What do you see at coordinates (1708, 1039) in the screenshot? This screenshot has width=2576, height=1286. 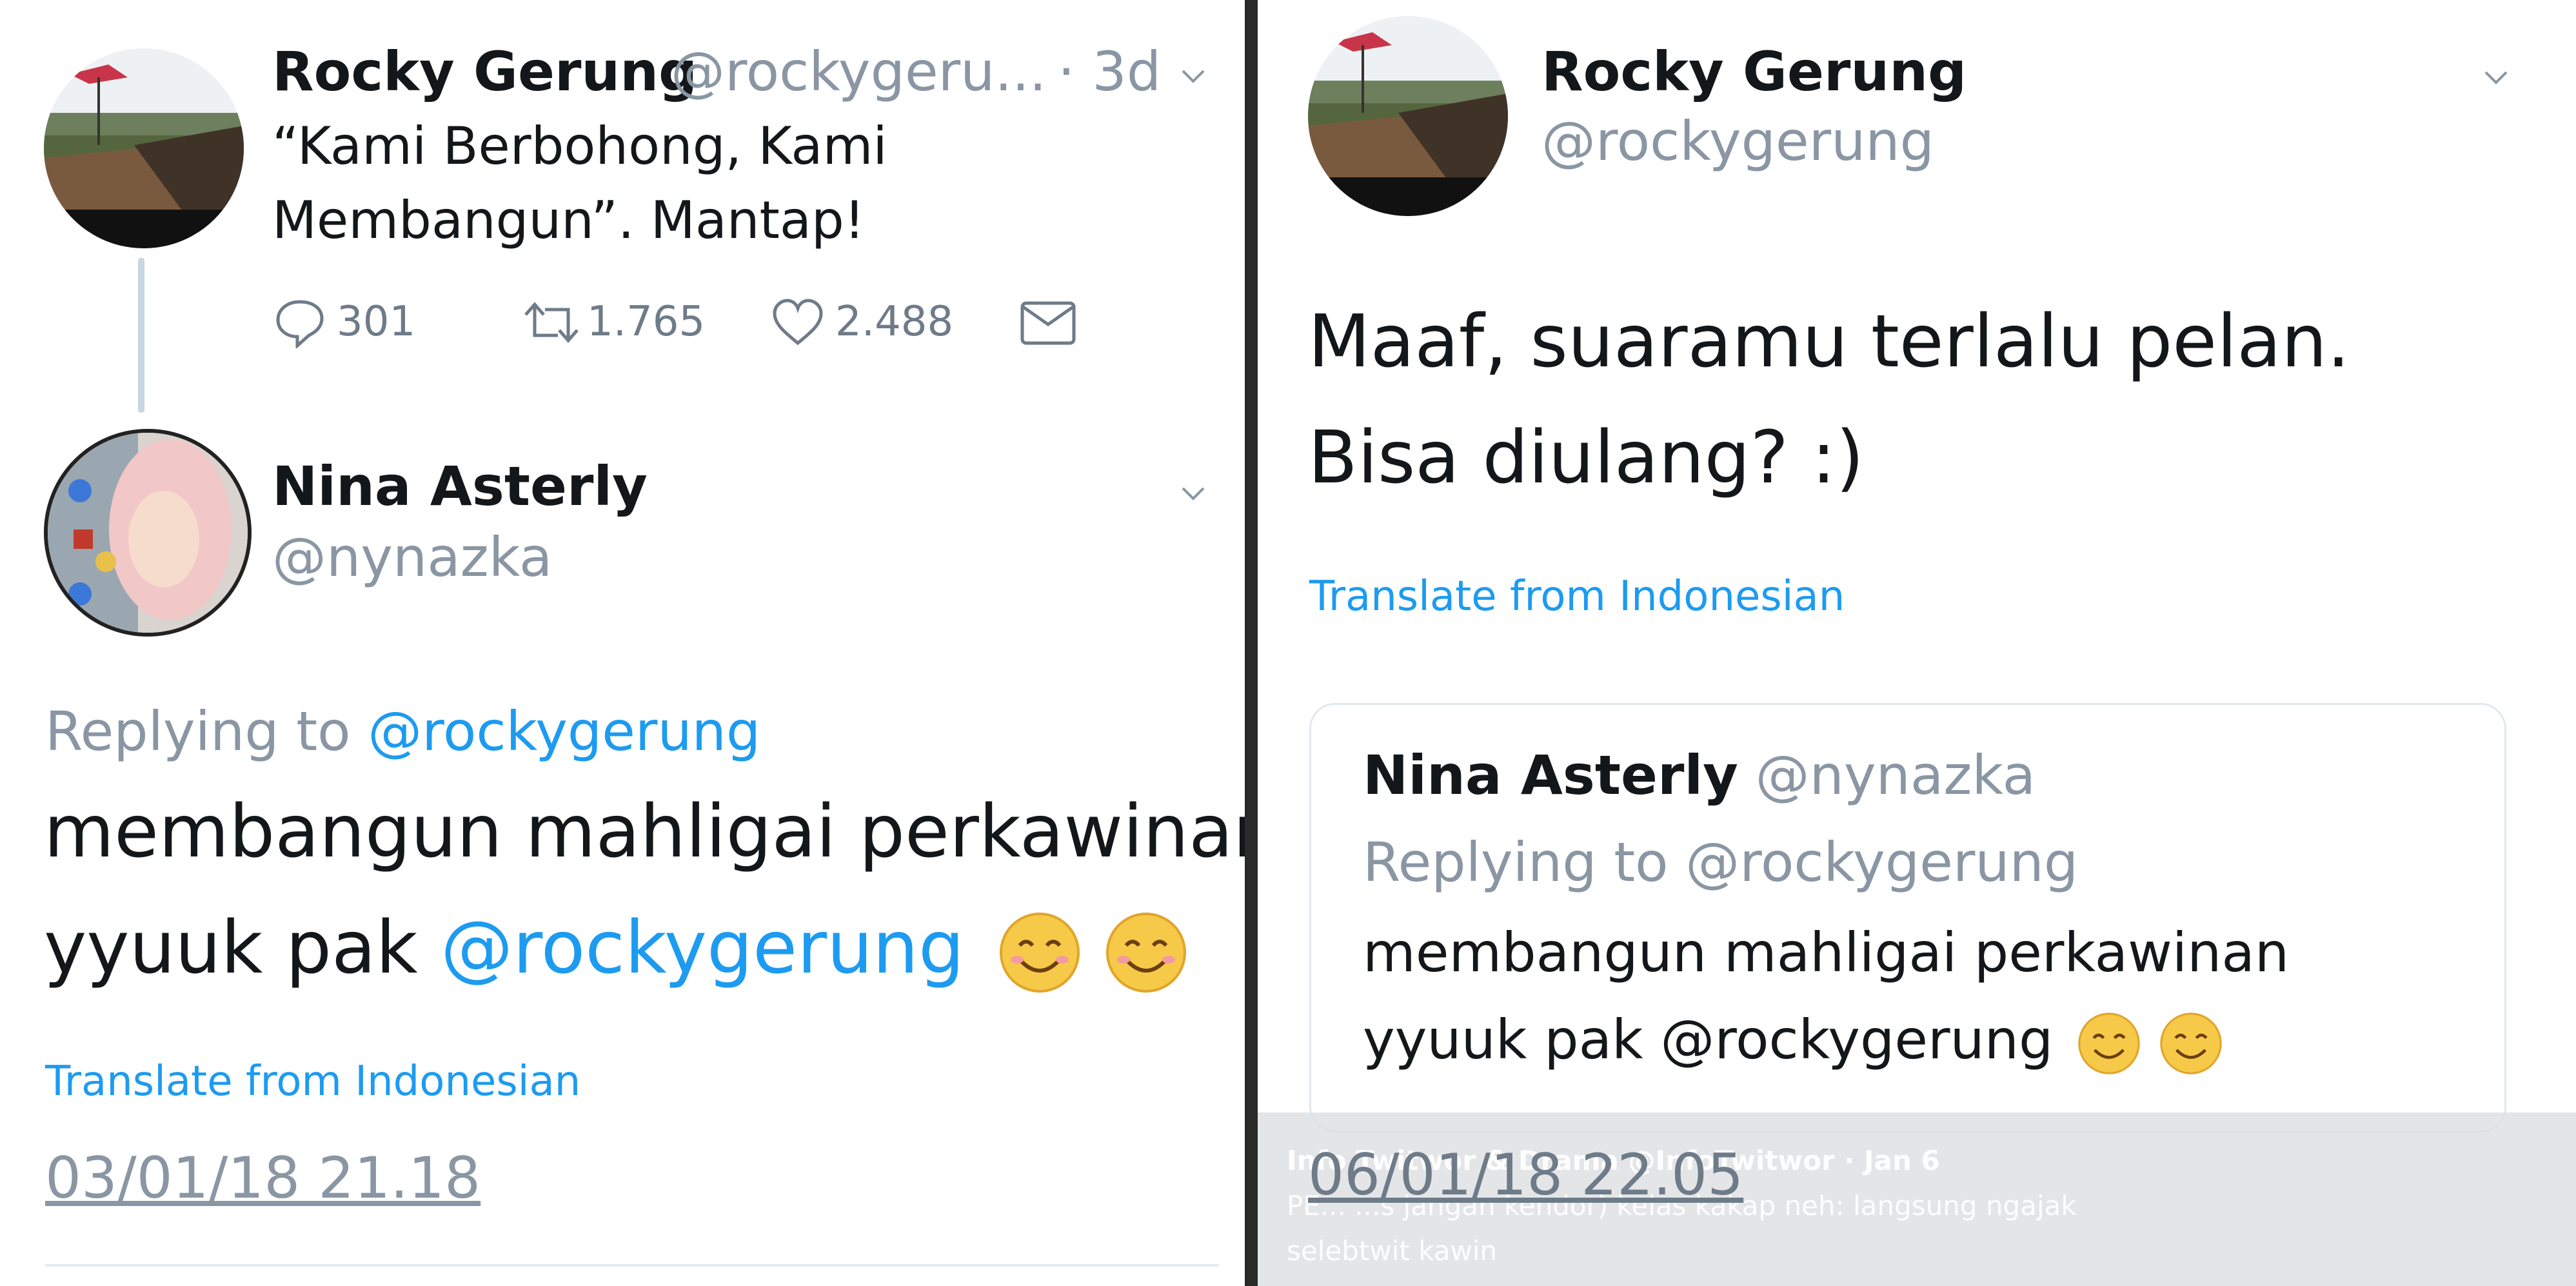 I see `quoted-text-content: yyuuk pak @rockygerung` at bounding box center [1708, 1039].